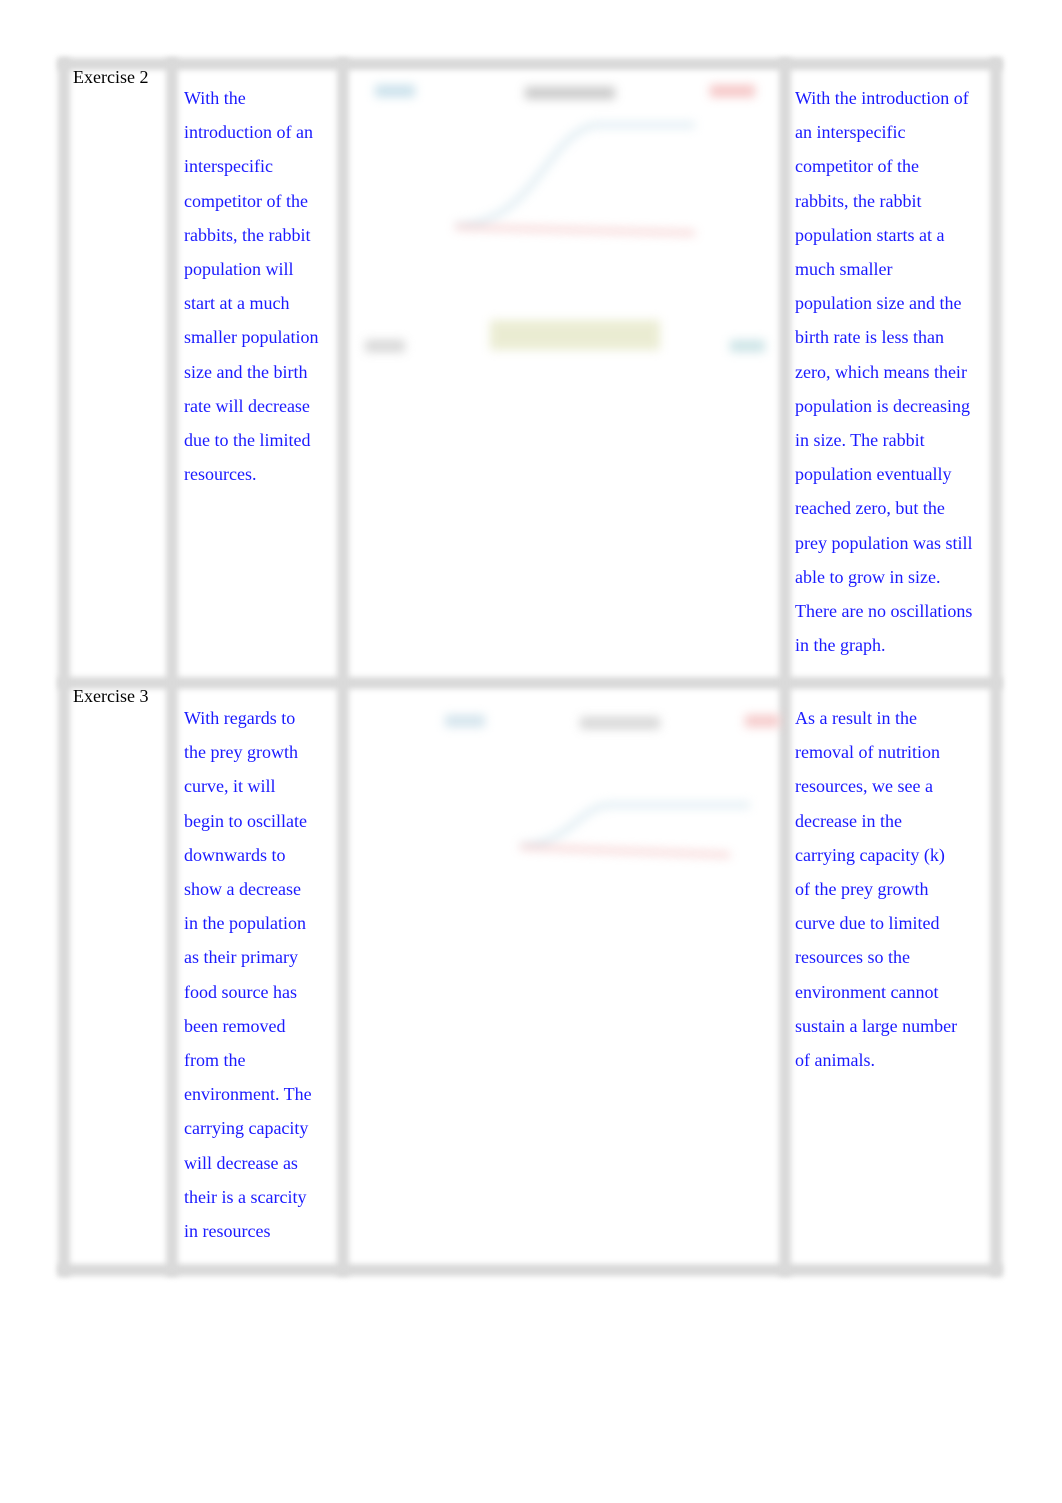  I want to click on text-line: much smaller, so click(844, 269).